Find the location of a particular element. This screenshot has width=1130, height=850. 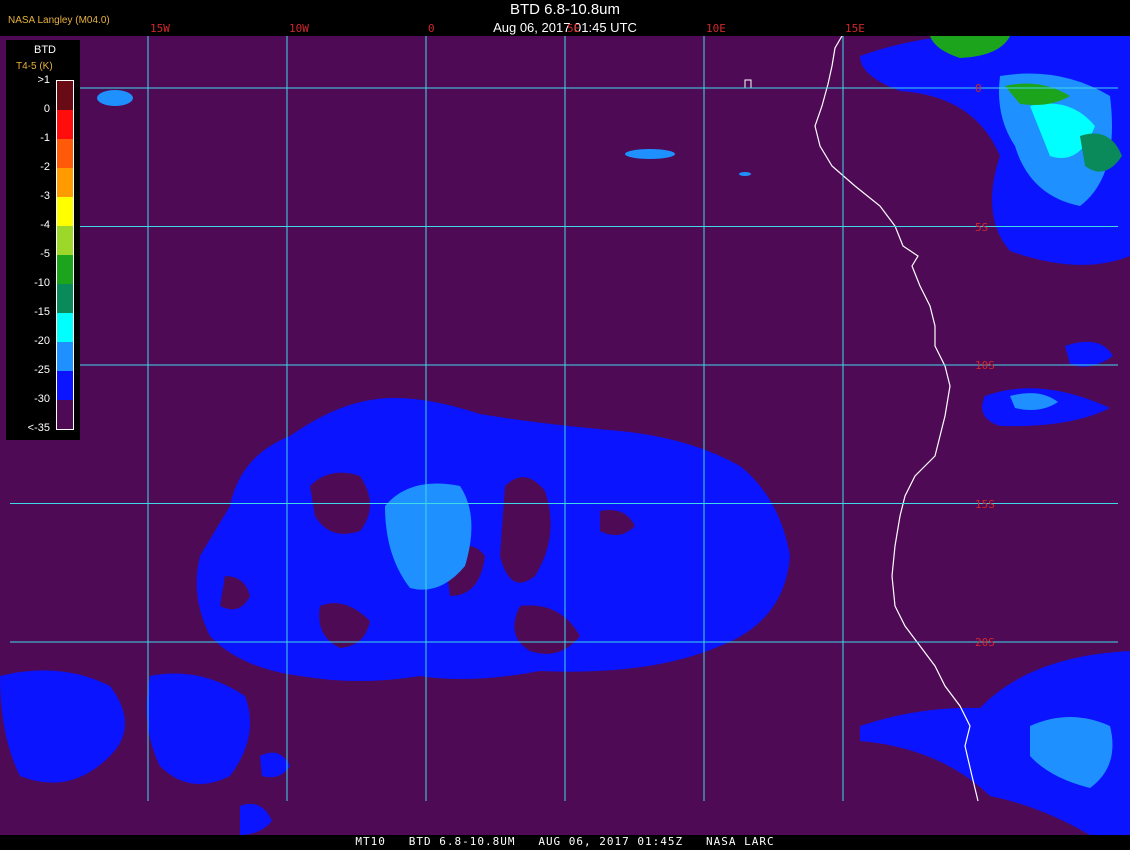

latitude-label: 15S is located at coordinates (985, 504).